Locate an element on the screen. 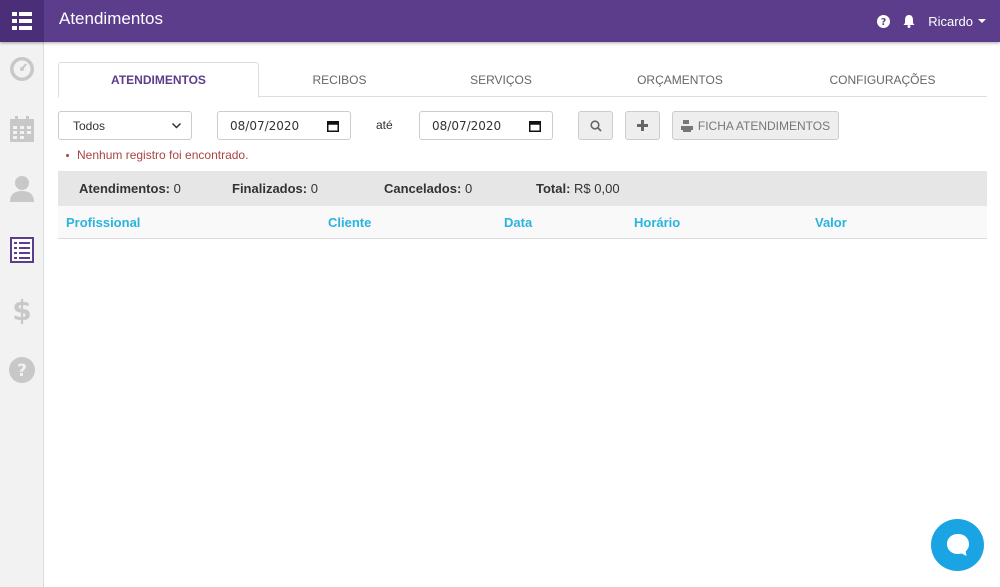  summary-atendimentos-value: 0 is located at coordinates (177, 188).